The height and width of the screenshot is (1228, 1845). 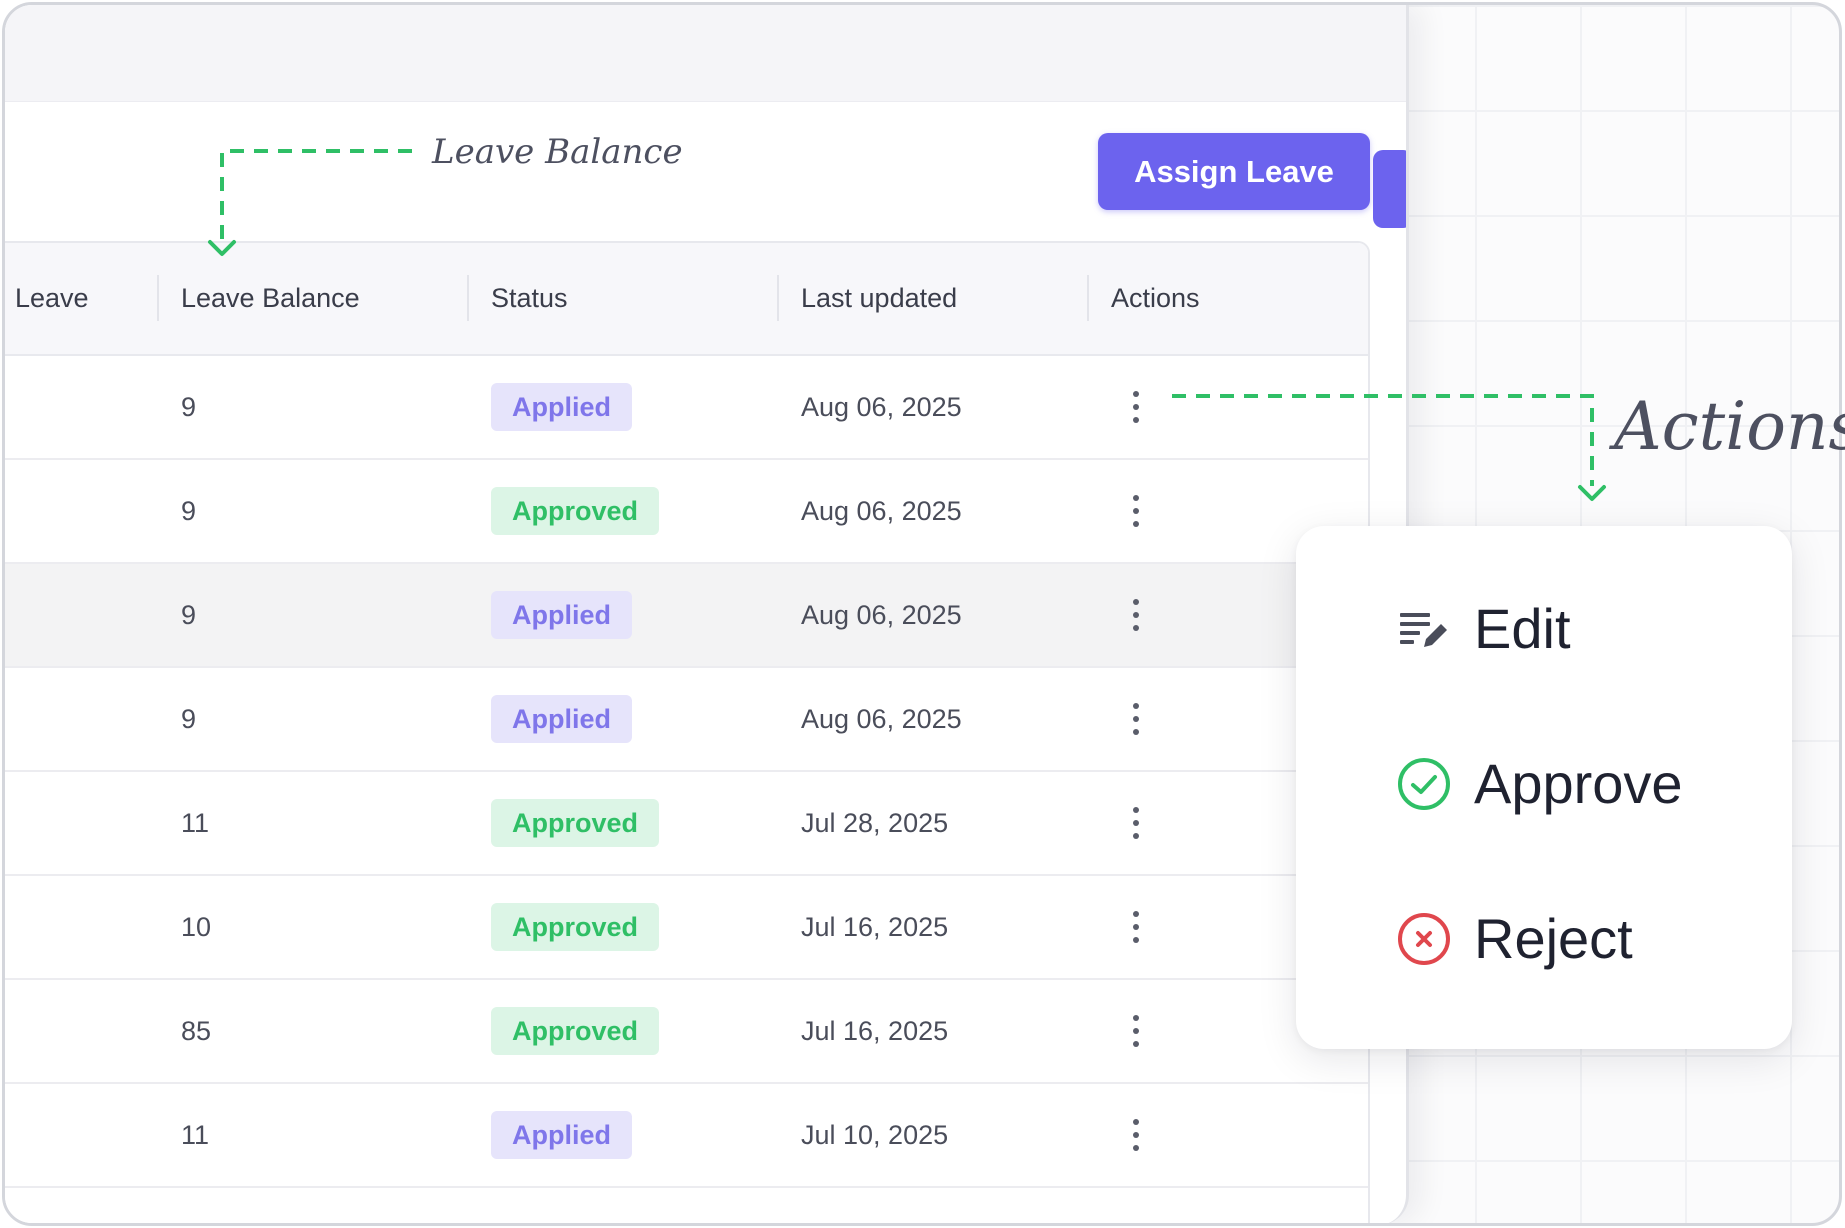 I want to click on menu-item-reject: Reject, so click(x=1514, y=938).